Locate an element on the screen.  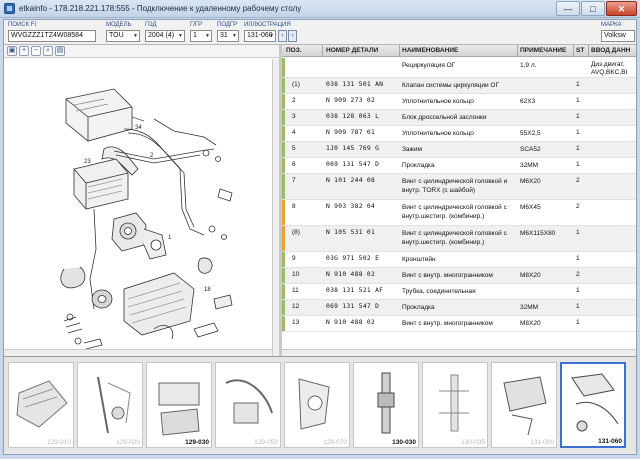
thumbnail-130-035: 130-035 is located at coordinates (455, 405).